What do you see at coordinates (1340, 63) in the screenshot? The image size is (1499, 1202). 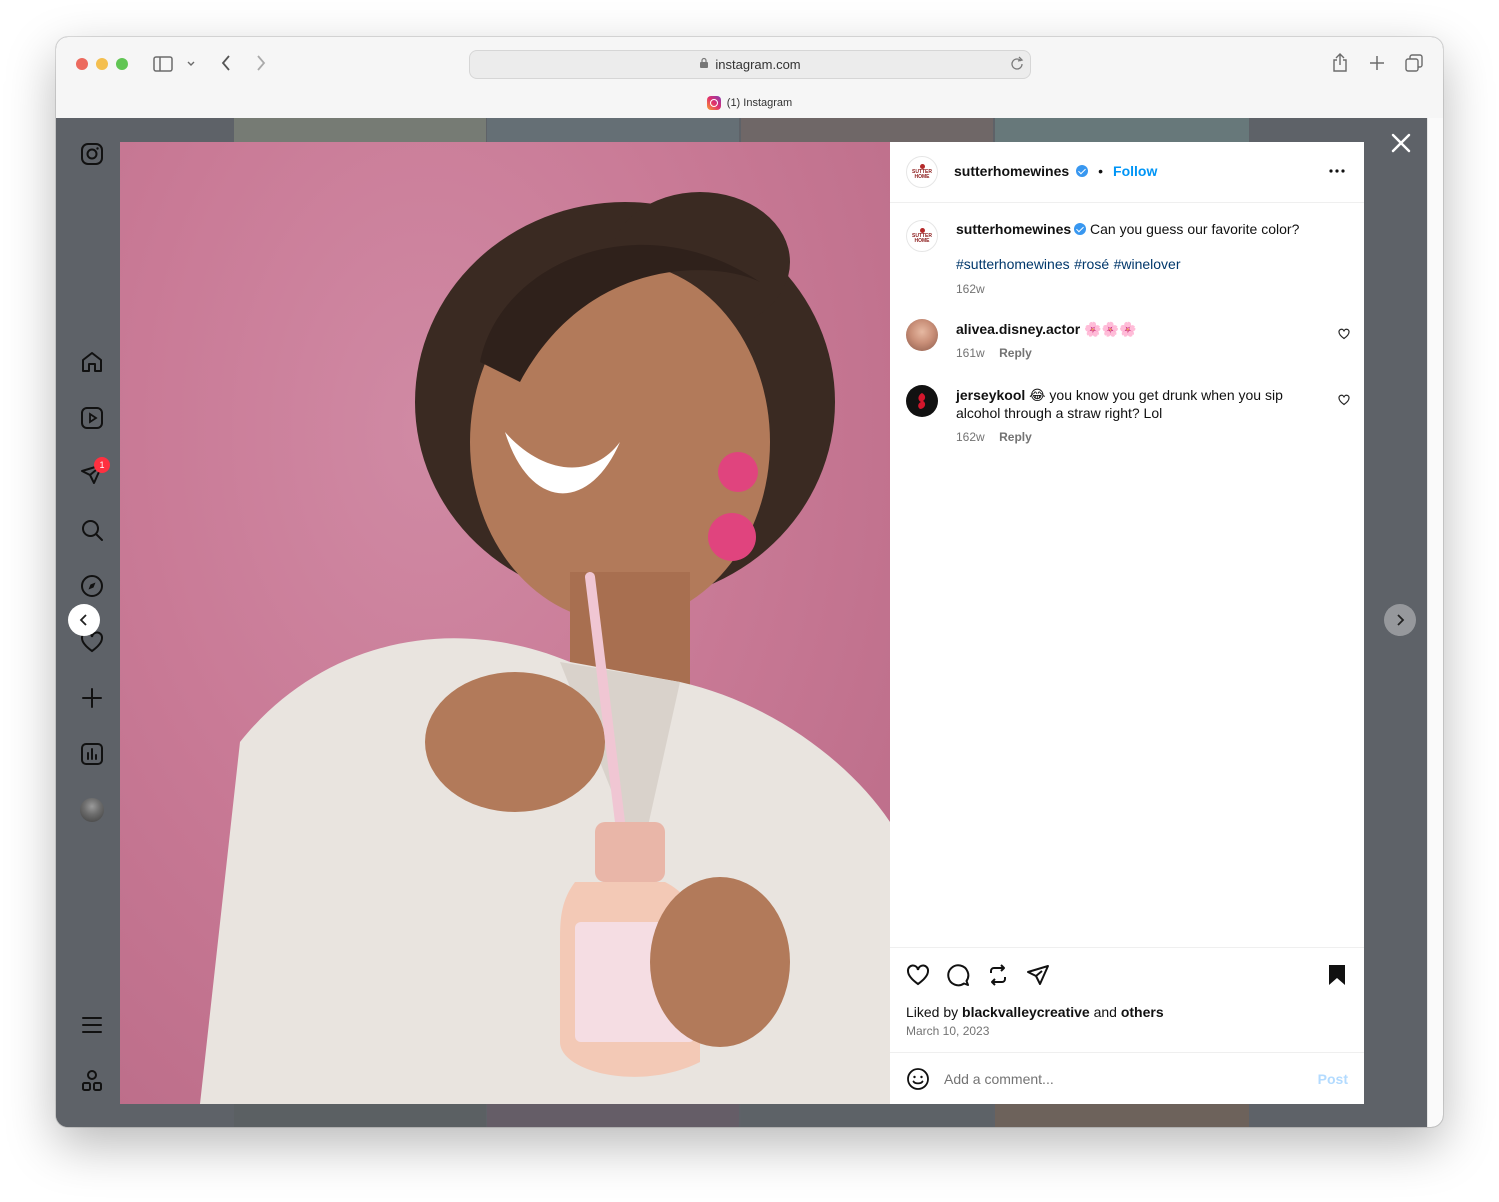 I see `share-icon` at bounding box center [1340, 63].